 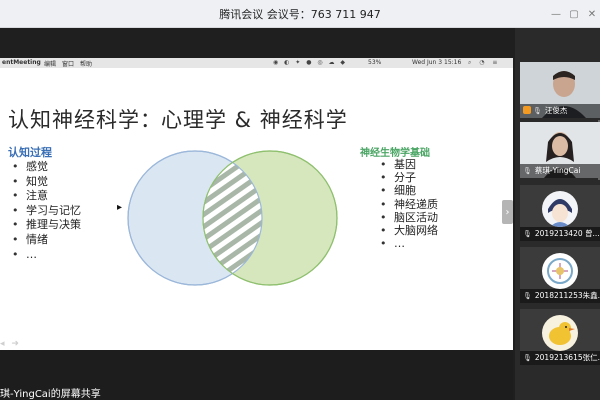 What do you see at coordinates (375, 62) in the screenshot?
I see `mac-battery: 53%` at bounding box center [375, 62].